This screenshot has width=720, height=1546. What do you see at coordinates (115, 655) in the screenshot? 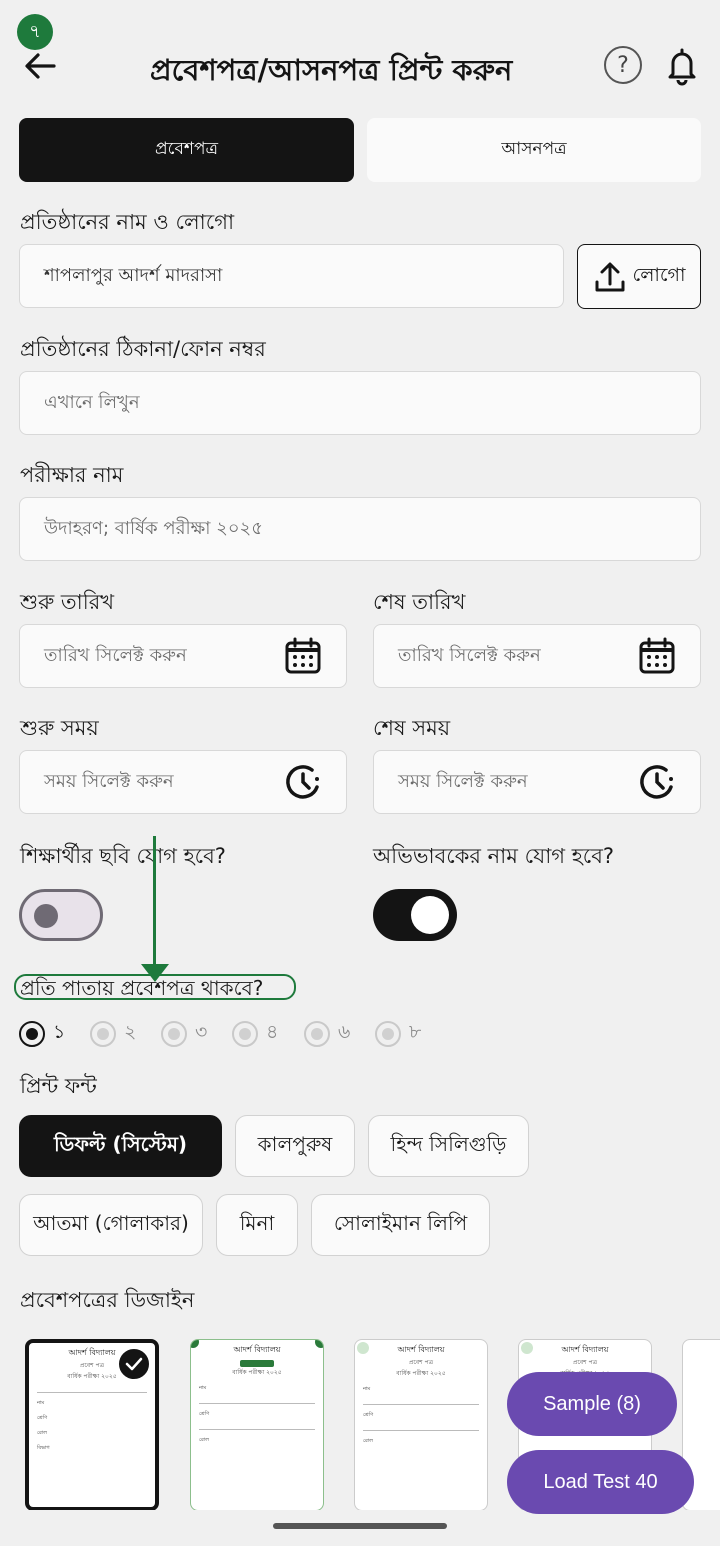
I see `start-date-placeholder: তারিখ সিলেক্ট করুন` at bounding box center [115, 655].